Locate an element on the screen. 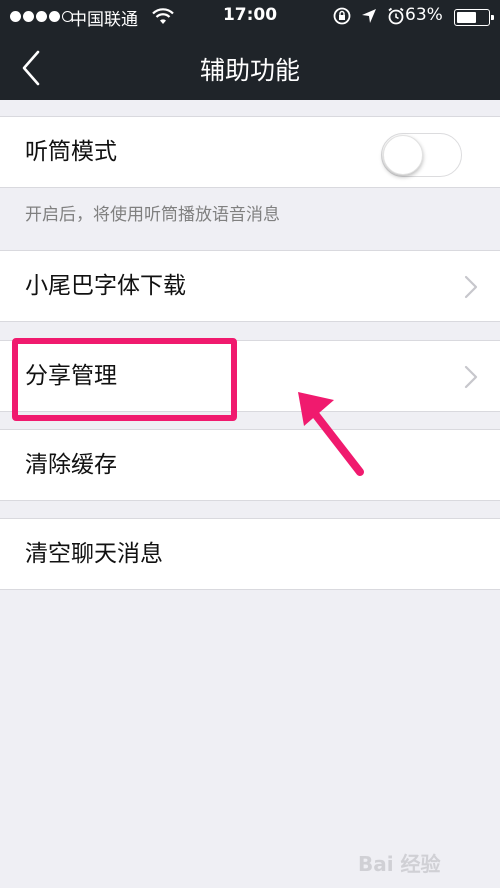 The width and height of the screenshot is (500, 888). location-icon is located at coordinates (369, 16).